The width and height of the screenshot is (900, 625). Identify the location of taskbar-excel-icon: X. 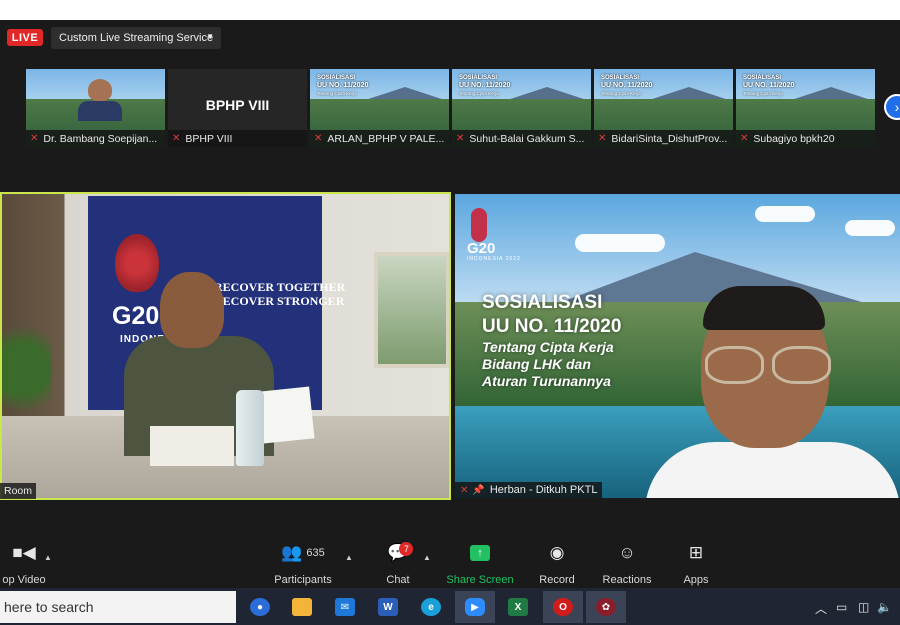
(518, 607).